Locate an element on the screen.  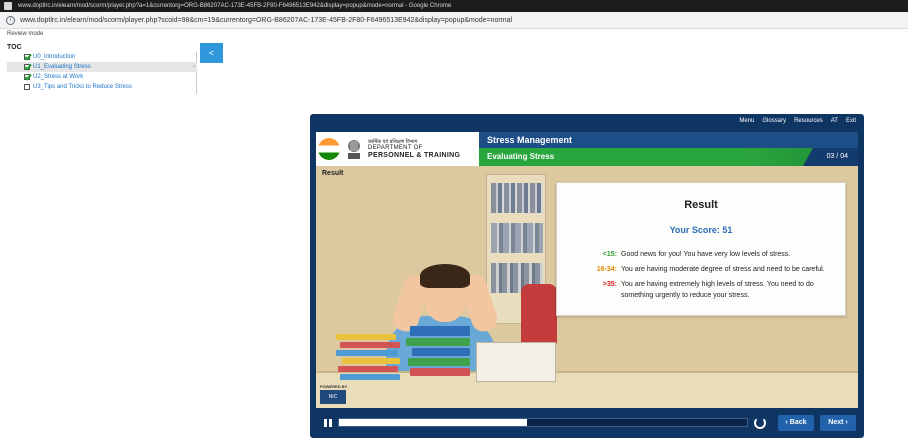
score-label: Your Score: is located at coordinates (694, 230).